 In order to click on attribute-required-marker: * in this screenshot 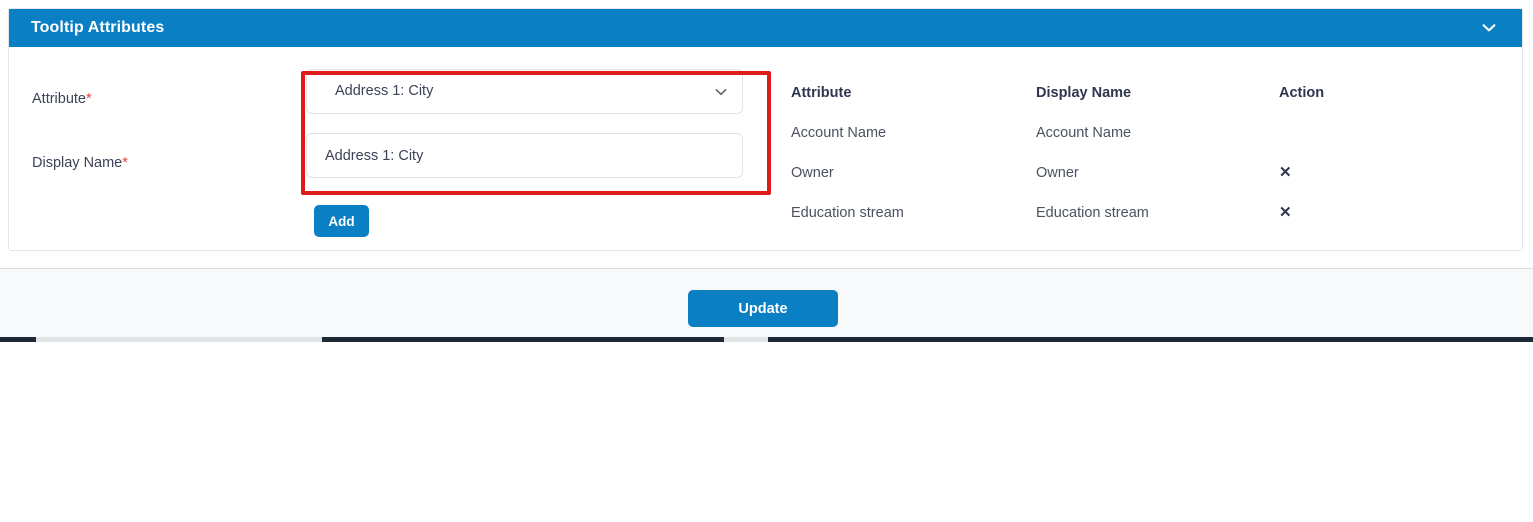, I will do `click(89, 99)`.